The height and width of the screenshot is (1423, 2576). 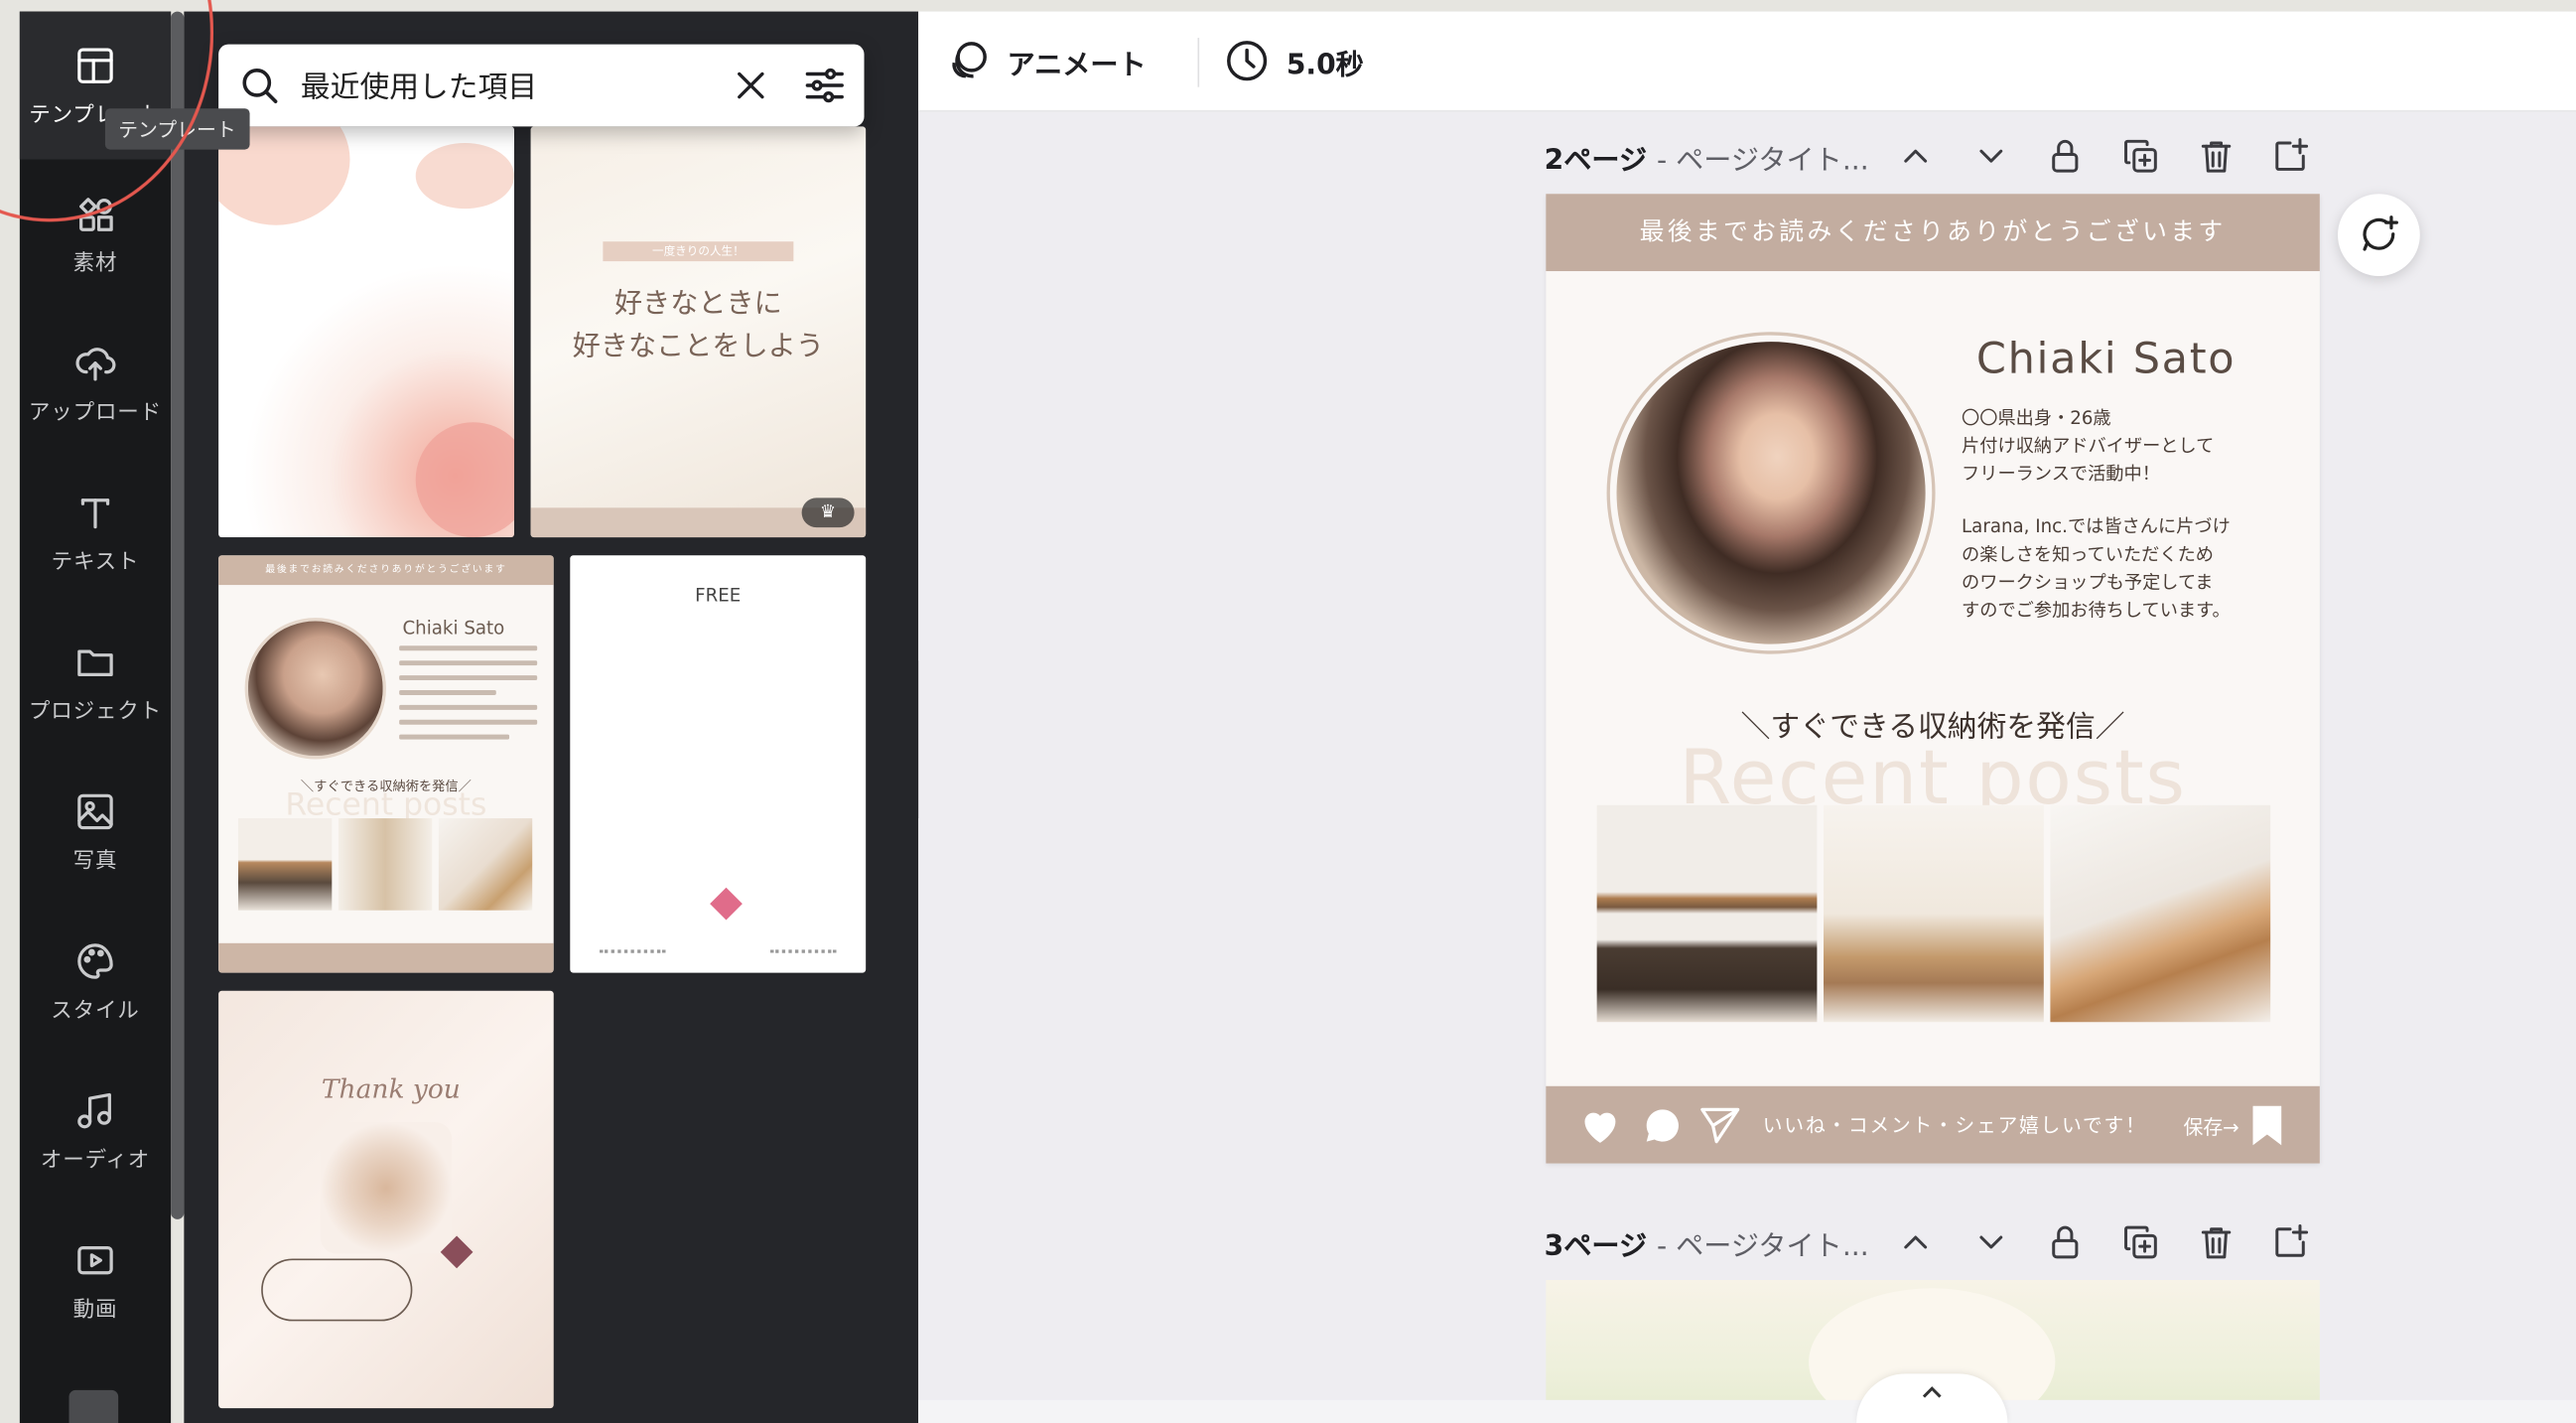 I want to click on profile-name: Chiaki Sato, so click(x=2106, y=360).